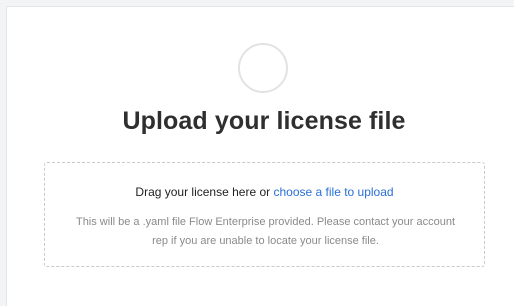  Describe the element at coordinates (333, 192) in the screenshot. I see `choose-file-link: choose a file to upload` at that location.